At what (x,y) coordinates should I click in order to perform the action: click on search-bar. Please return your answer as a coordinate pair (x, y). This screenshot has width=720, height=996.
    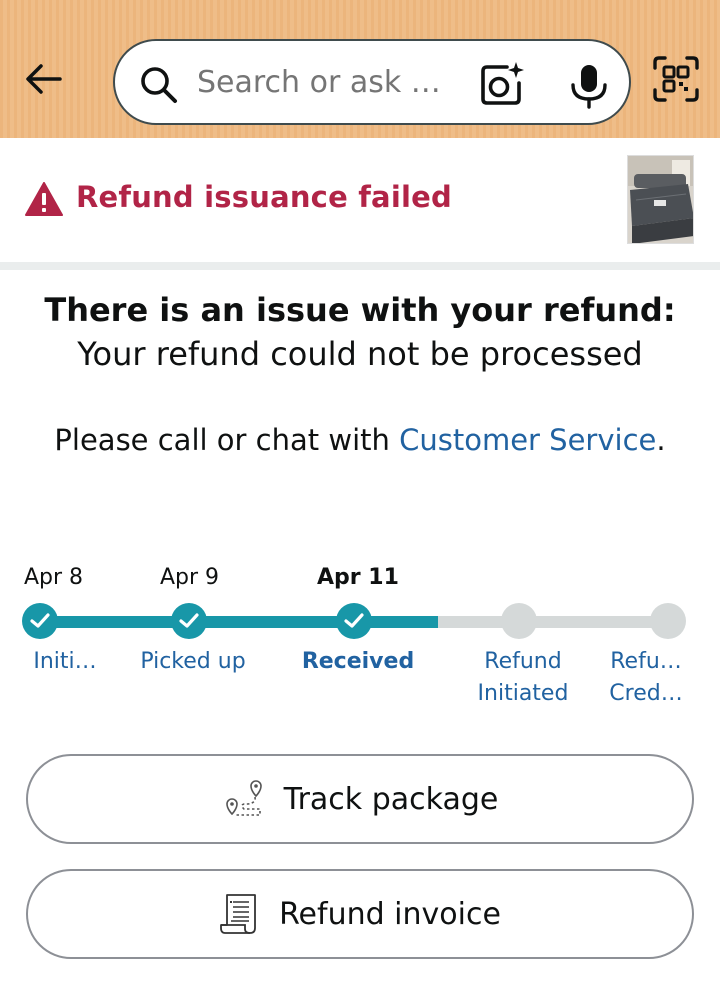
    Looking at the image, I should click on (372, 82).